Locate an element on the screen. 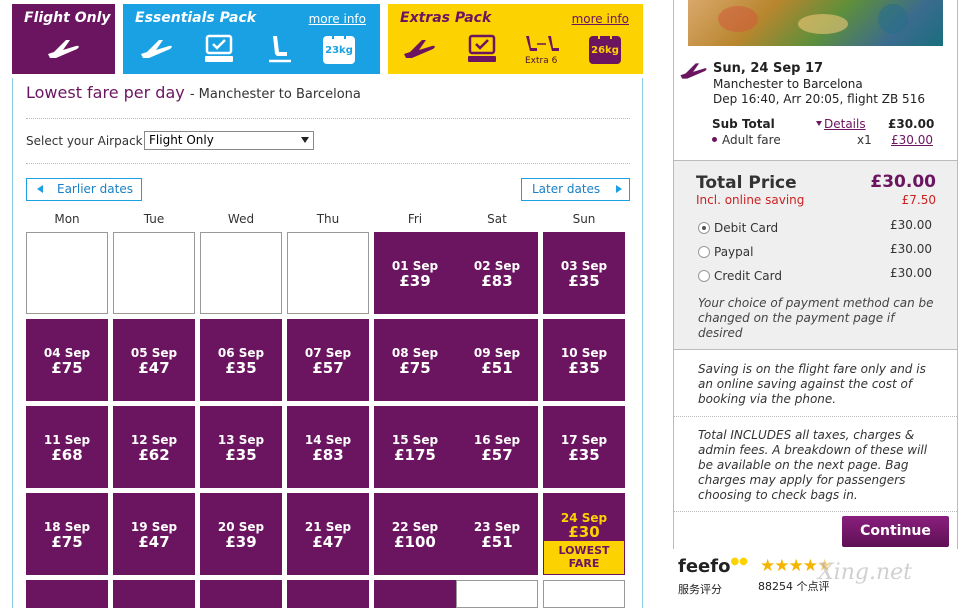 This screenshot has height=608, width=970. calendar-cell: 09 Sep £51 is located at coordinates (497, 360).